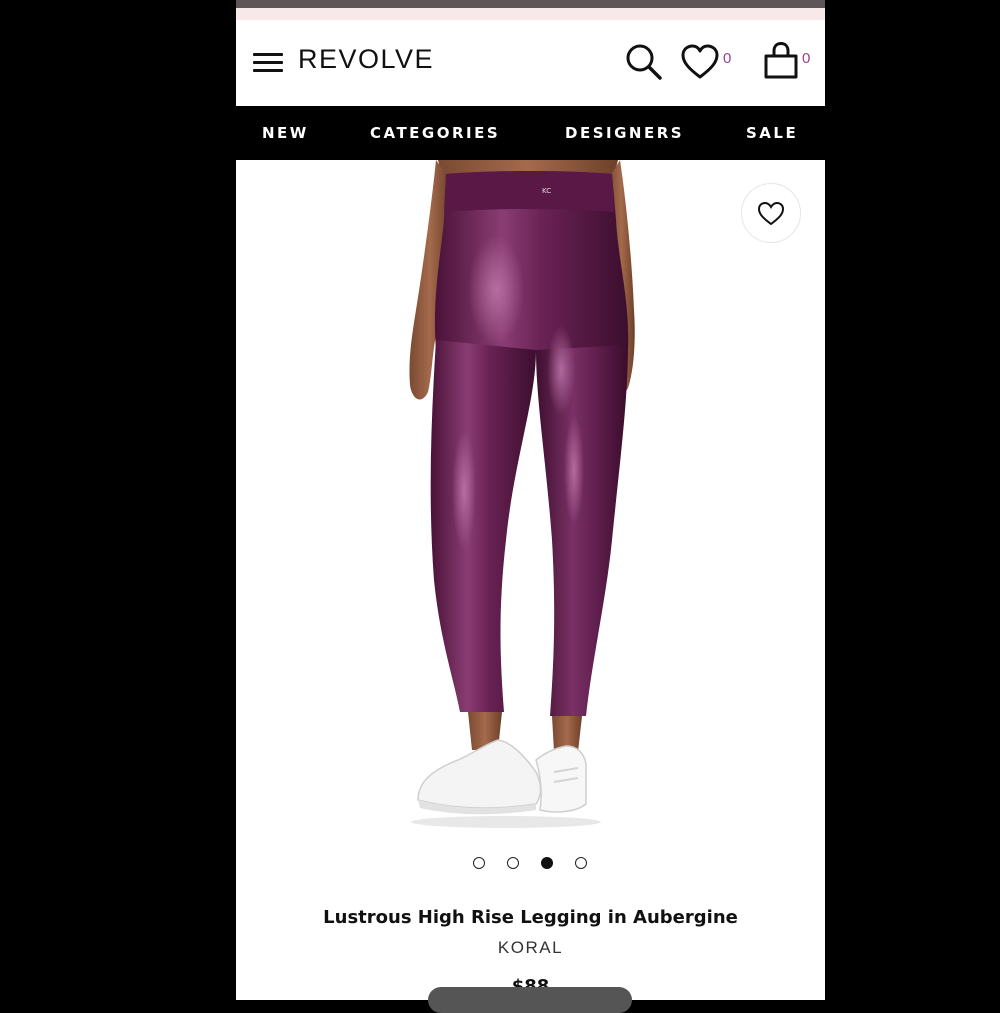 This screenshot has height=1013, width=1000. Describe the element at coordinates (366, 59) in the screenshot. I see `revolve-logo: REVOLVE` at that location.